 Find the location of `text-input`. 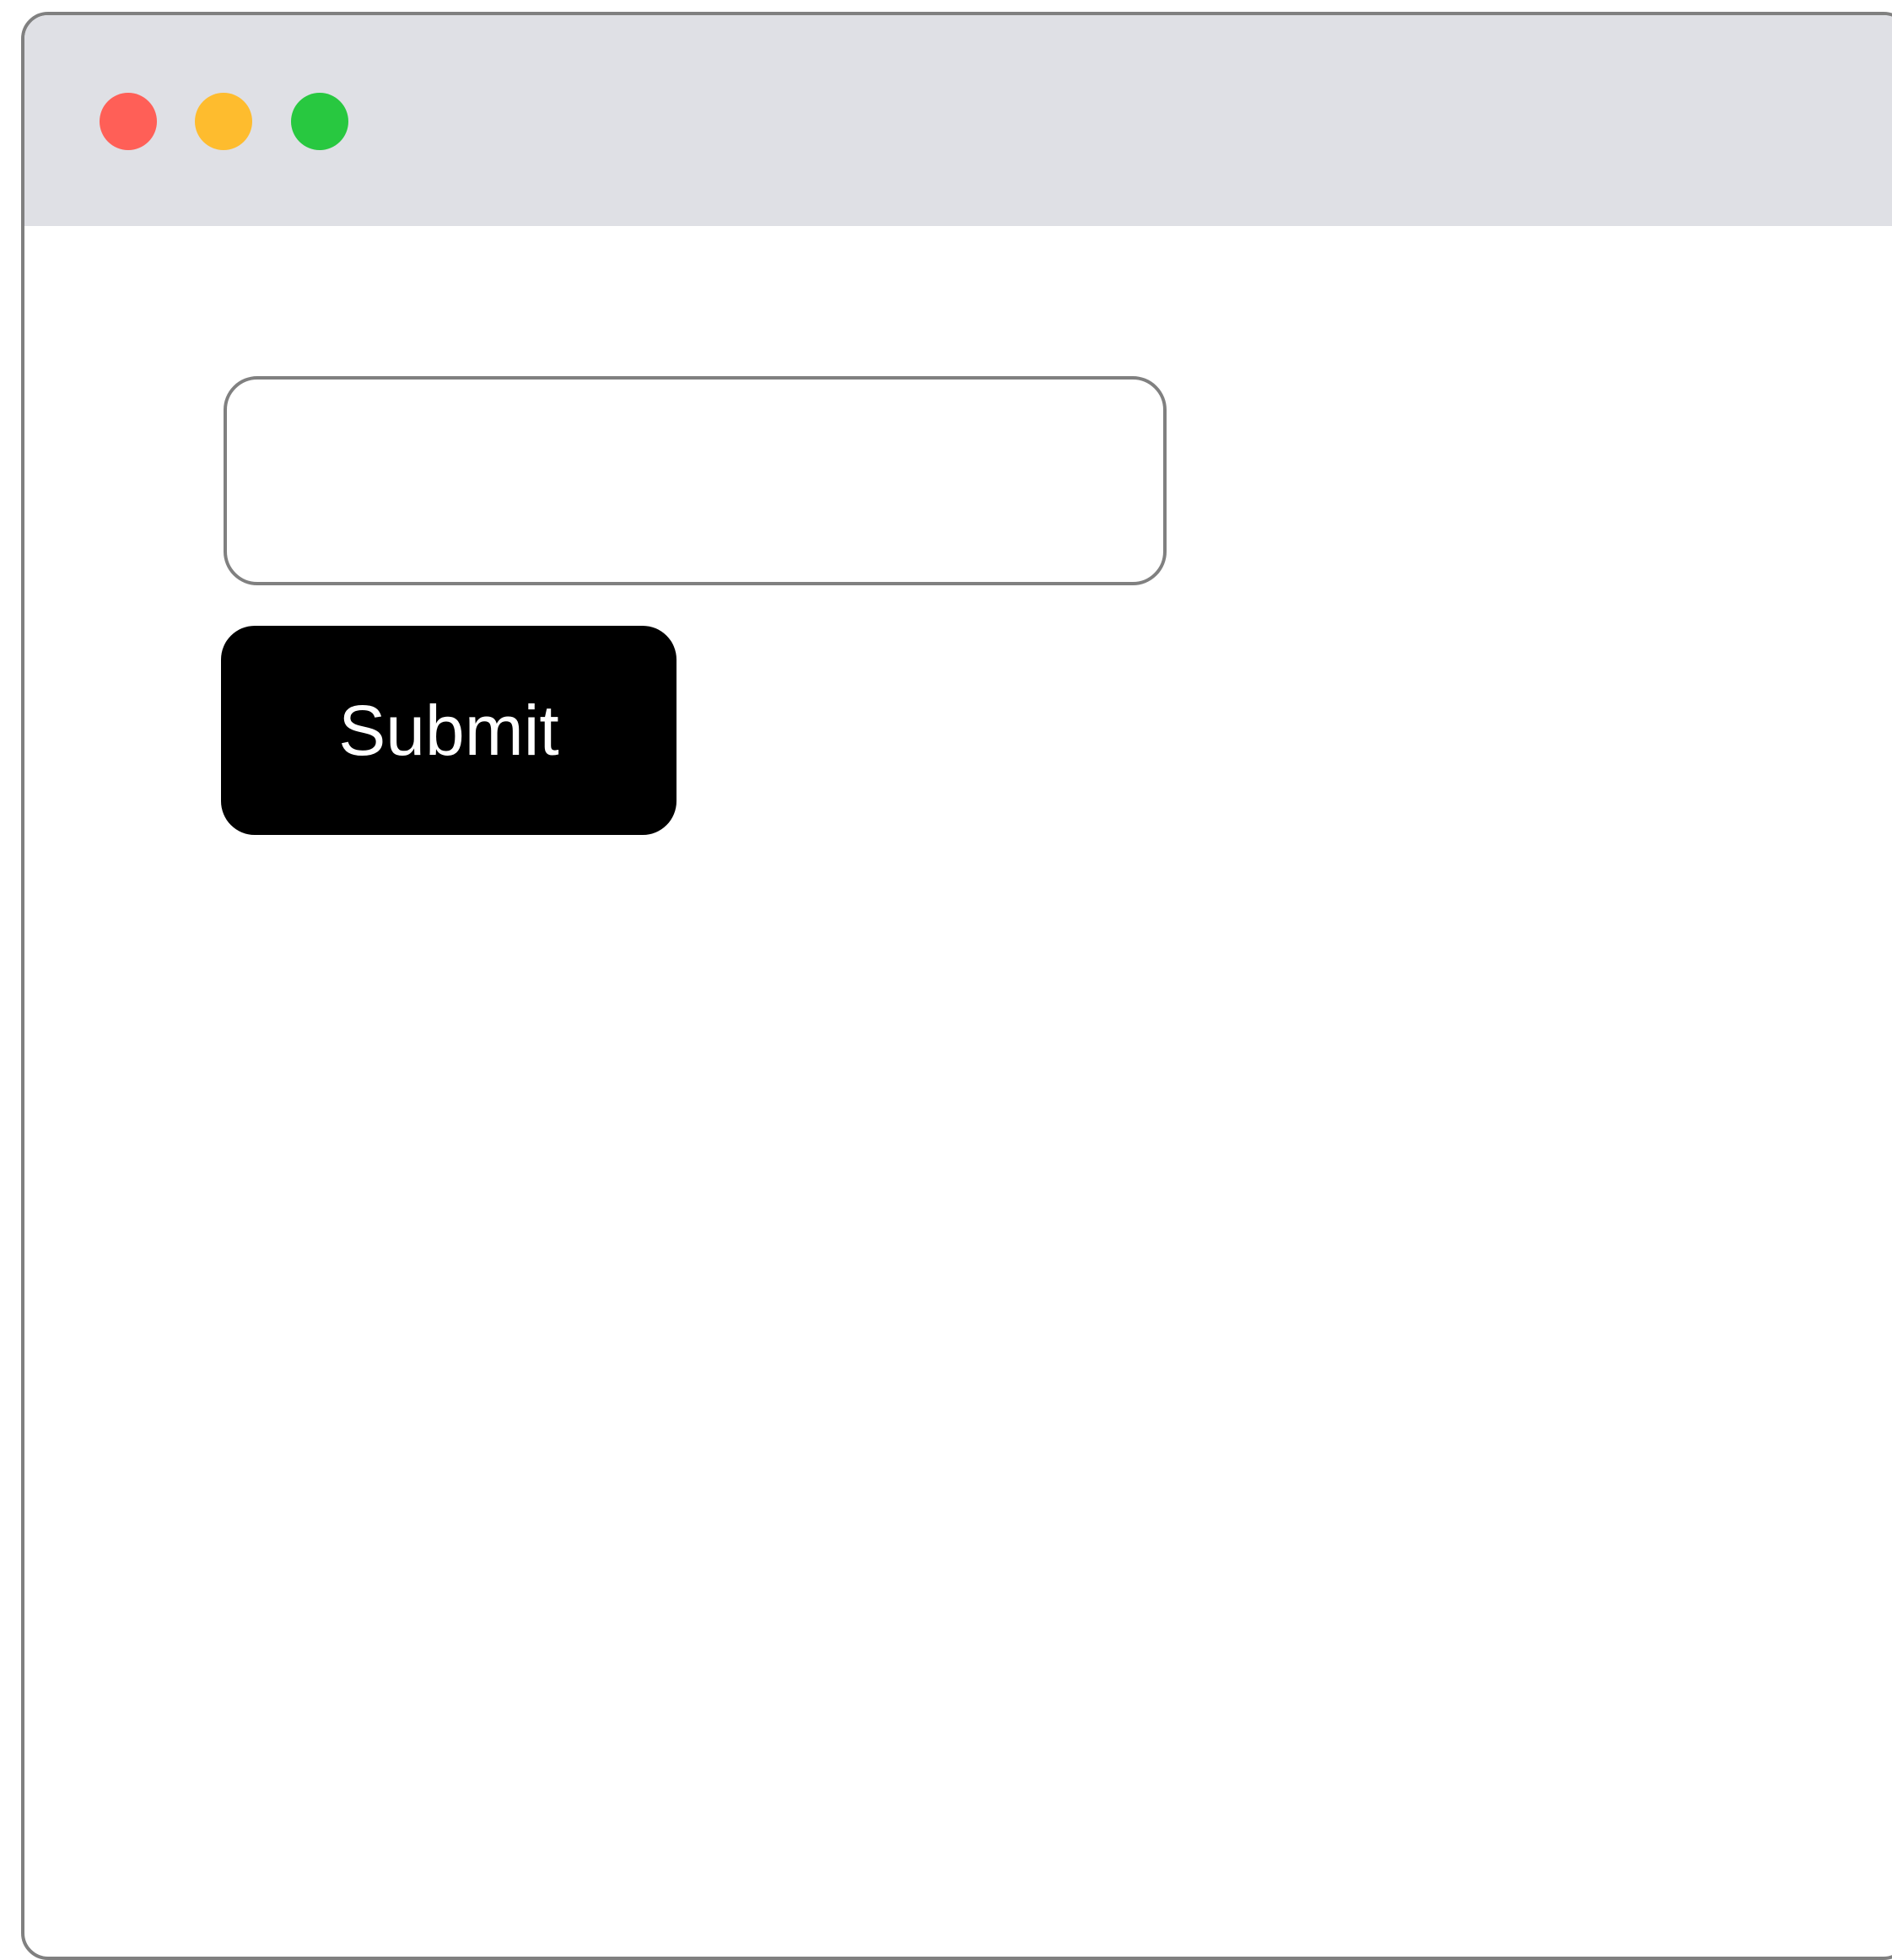

text-input is located at coordinates (695, 480).